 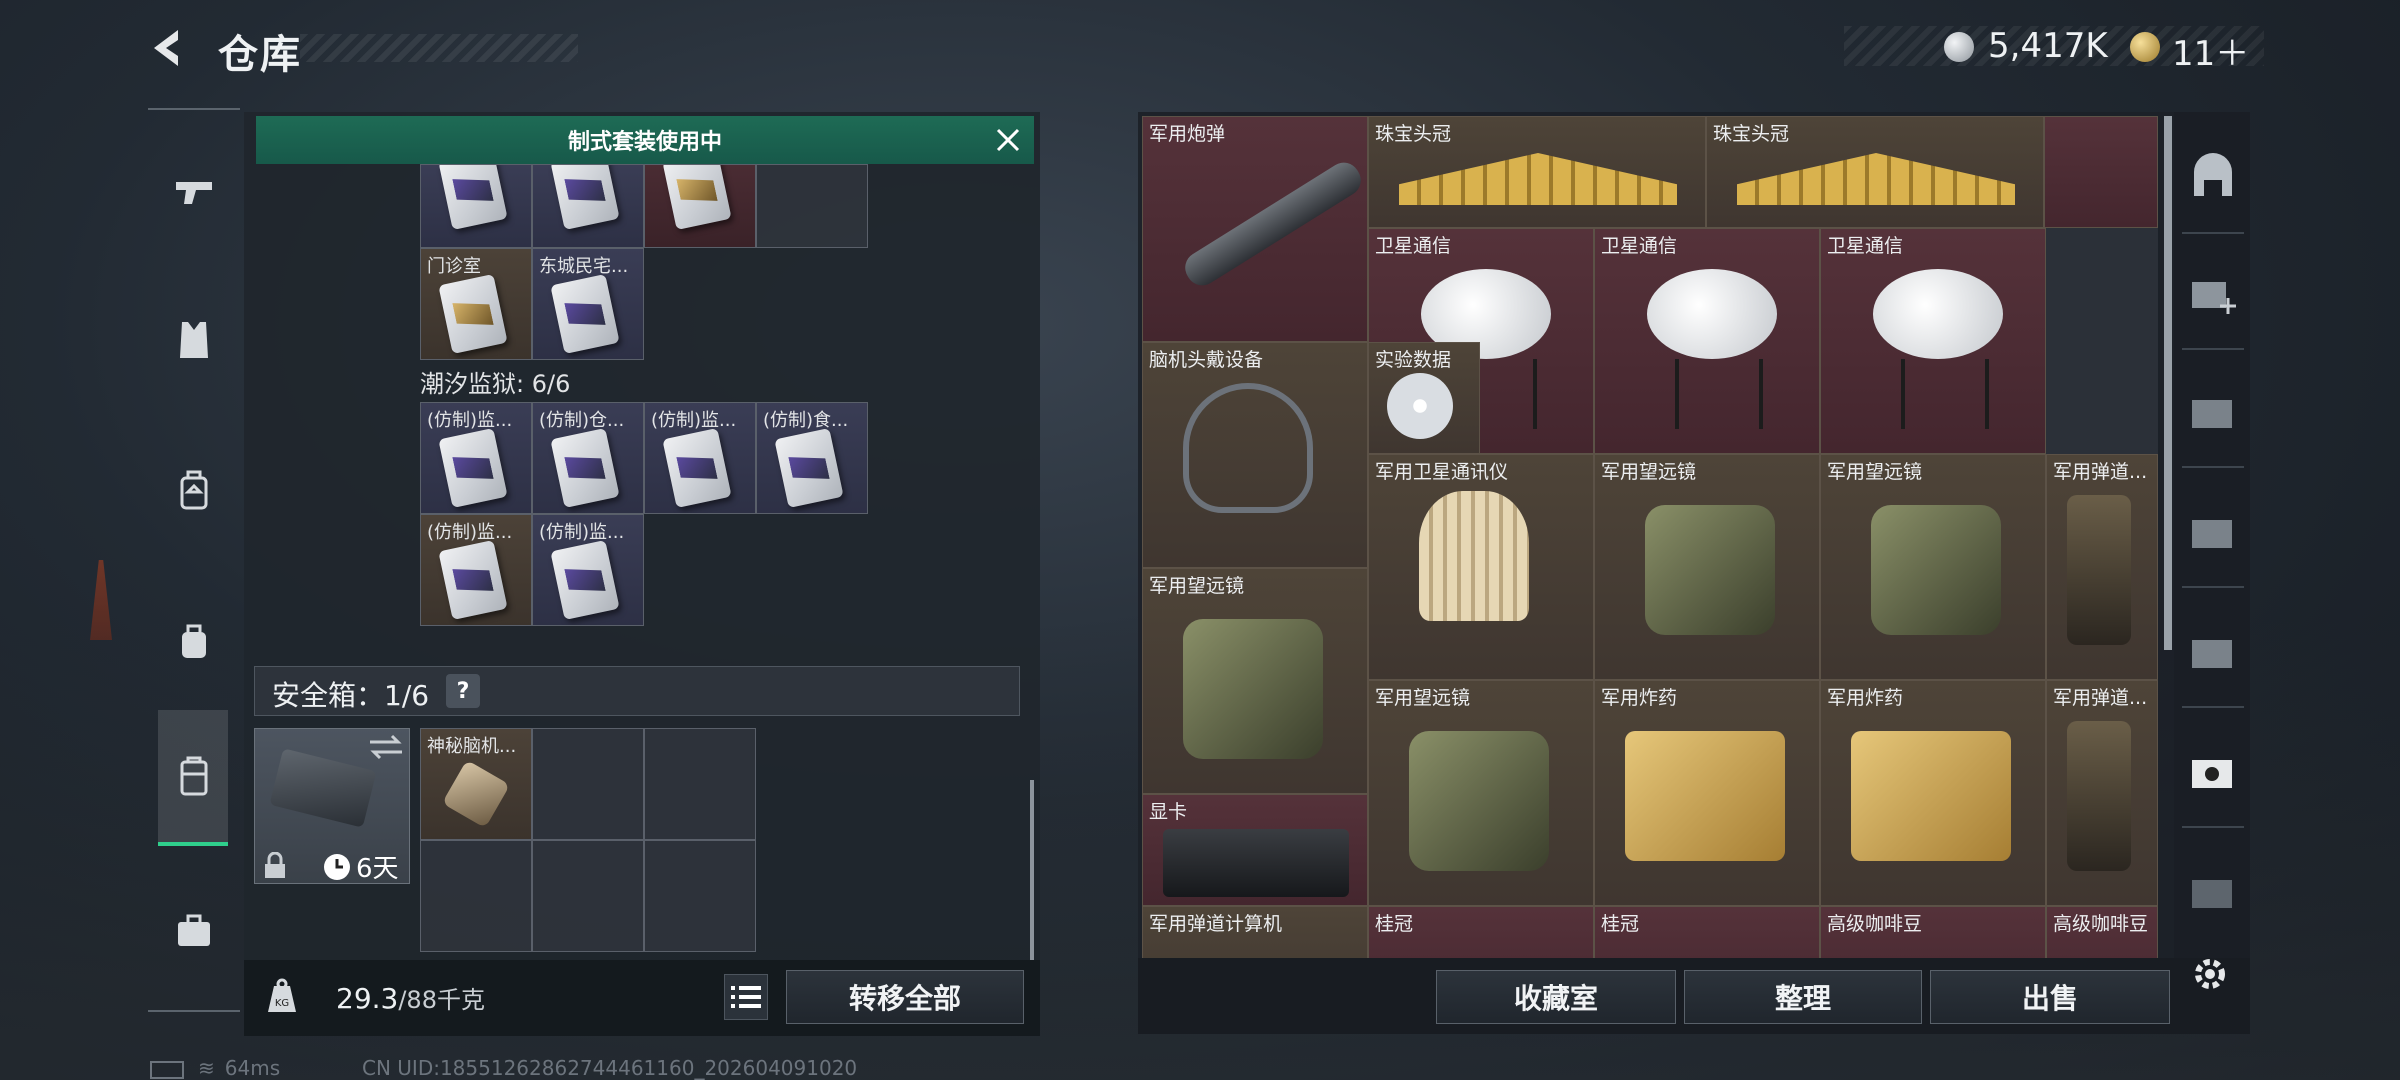 What do you see at coordinates (476, 794) in the screenshot?
I see `brain-chip-image` at bounding box center [476, 794].